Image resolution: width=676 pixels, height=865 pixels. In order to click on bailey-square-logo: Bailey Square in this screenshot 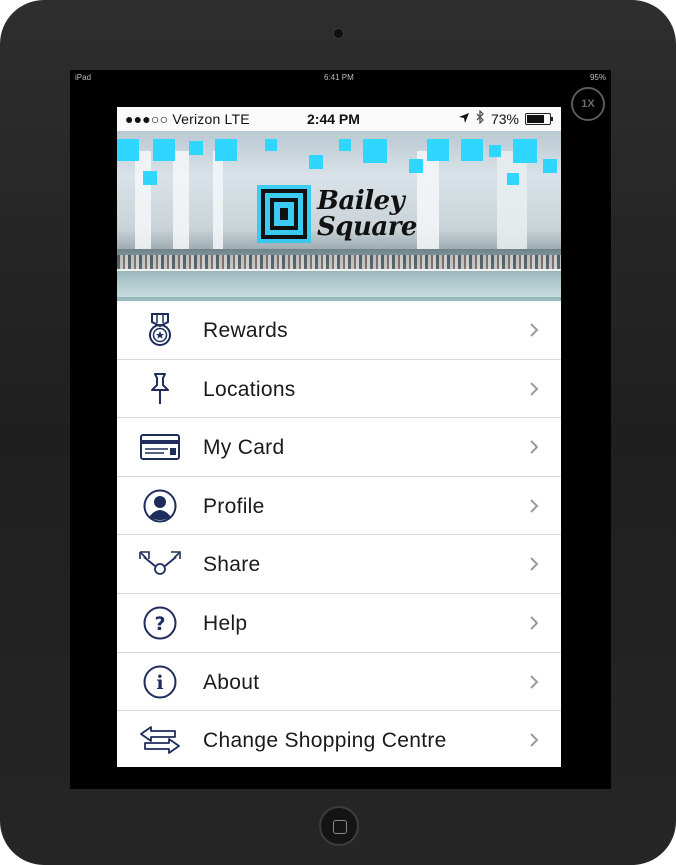, I will do `click(337, 214)`.